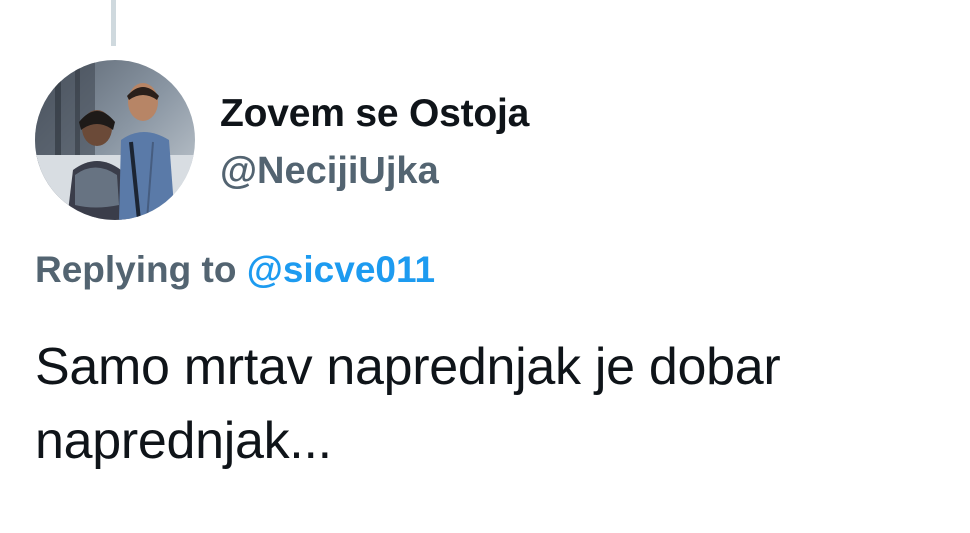 The image size is (970, 533). What do you see at coordinates (329, 171) in the screenshot?
I see `author-handle: @NecijiUjka` at bounding box center [329, 171].